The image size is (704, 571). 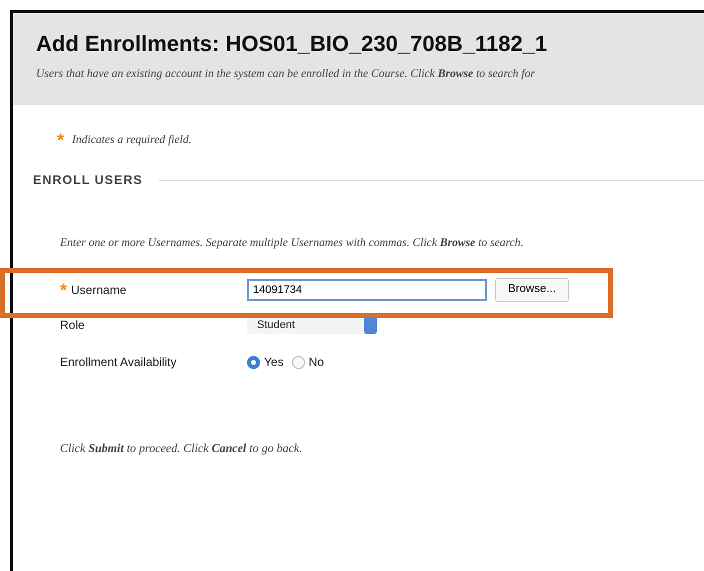 What do you see at coordinates (292, 242) in the screenshot?
I see `instructions: Enter one or more Usernames. Separate multiple Usernames with commas. Click Browse to search.` at bounding box center [292, 242].